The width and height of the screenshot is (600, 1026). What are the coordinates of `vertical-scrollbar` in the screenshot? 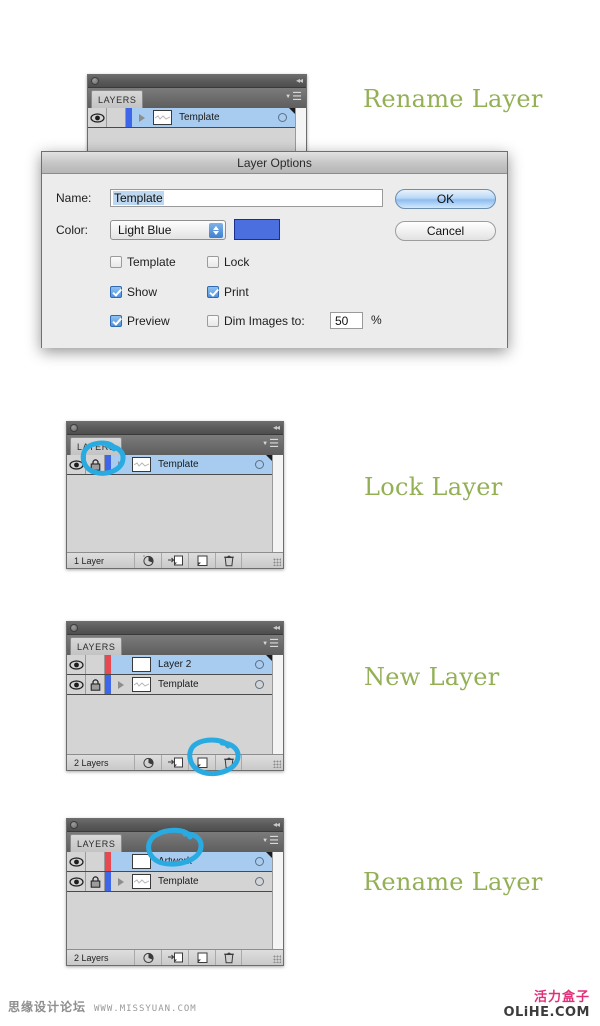 It's located at (277, 712).